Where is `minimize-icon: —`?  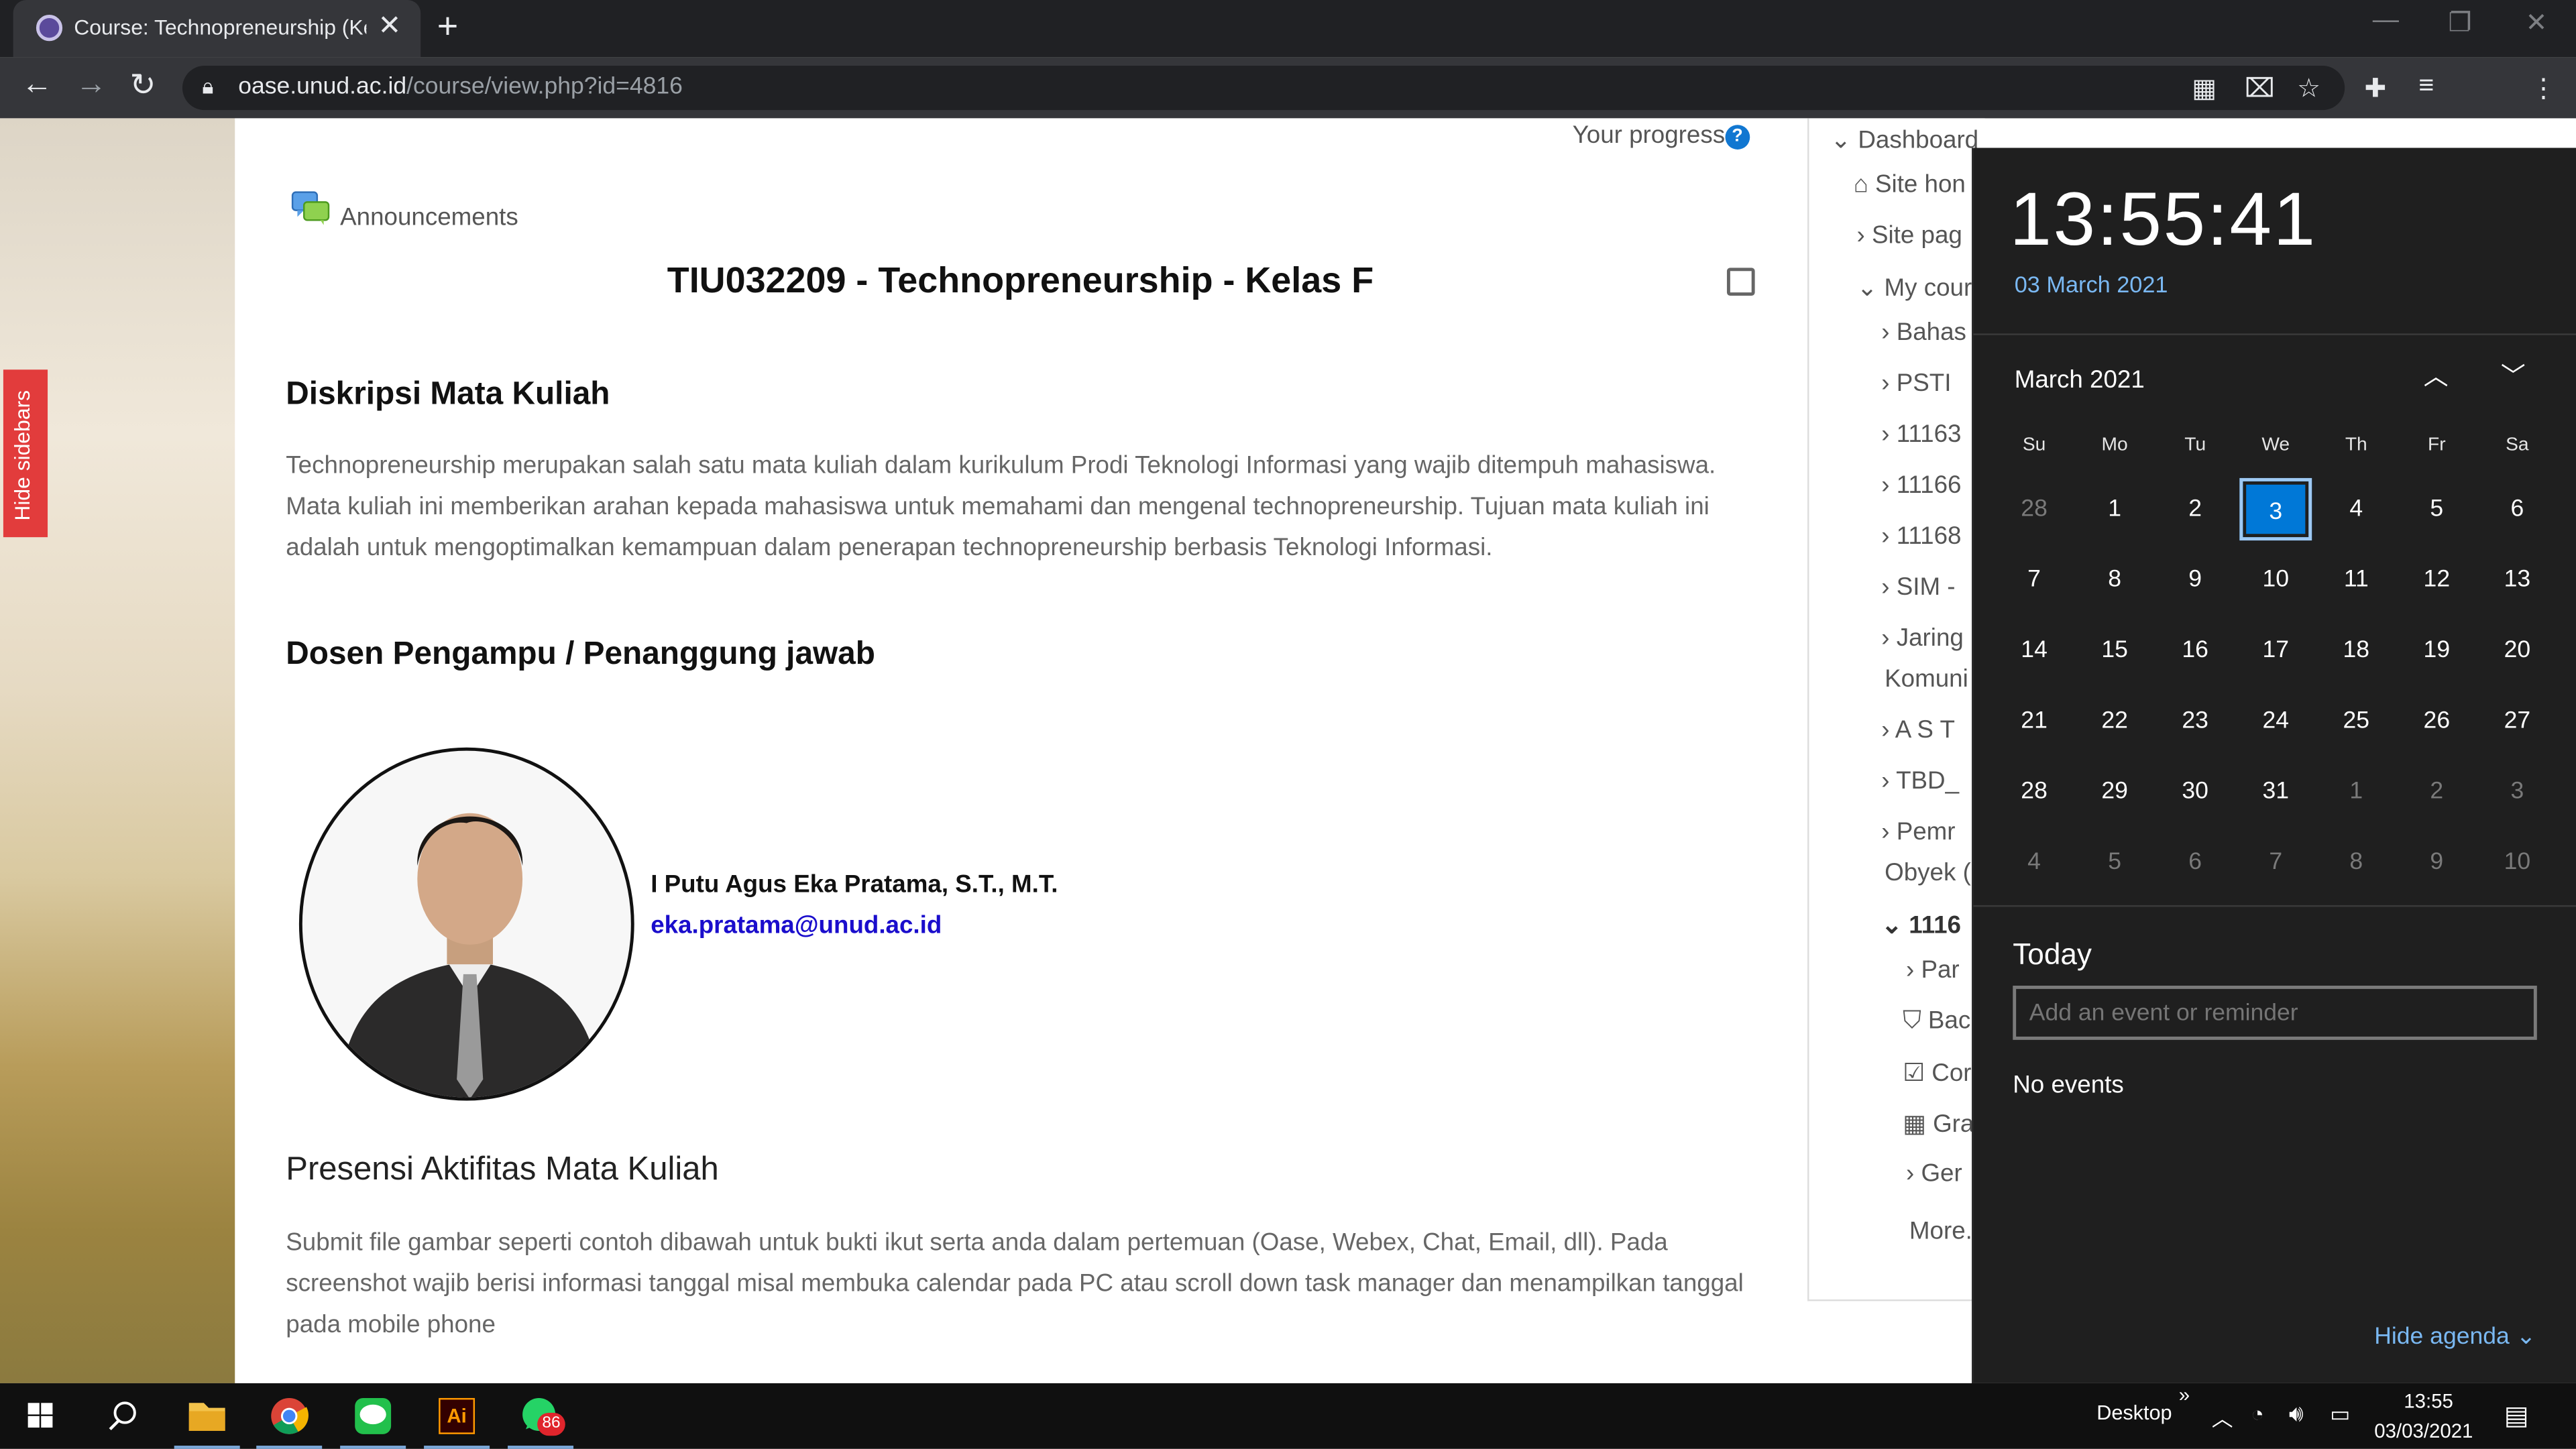
minimize-icon: — is located at coordinates (2386, 22).